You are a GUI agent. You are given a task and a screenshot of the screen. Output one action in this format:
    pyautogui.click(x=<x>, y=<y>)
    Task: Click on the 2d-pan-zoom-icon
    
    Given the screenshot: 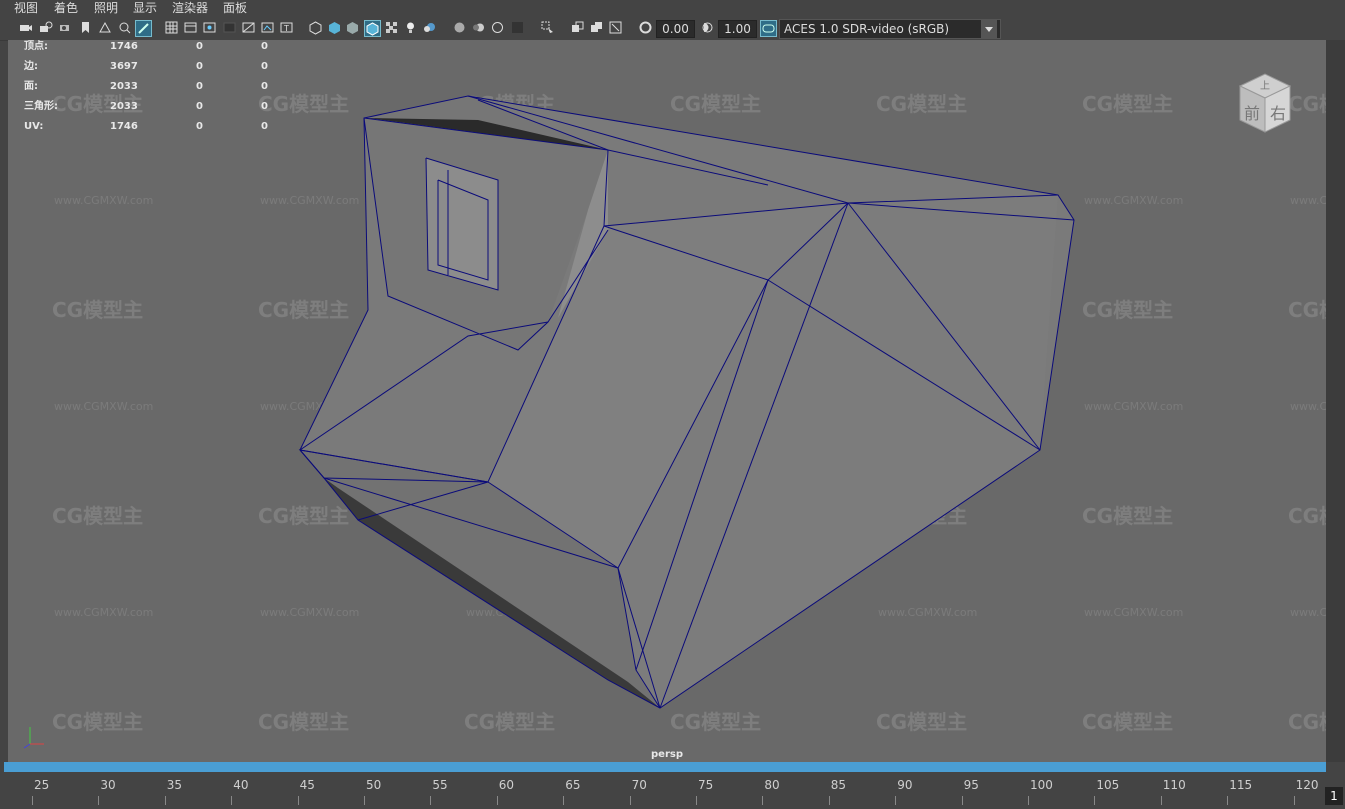 What is the action you would take?
    pyautogui.click(x=124, y=27)
    